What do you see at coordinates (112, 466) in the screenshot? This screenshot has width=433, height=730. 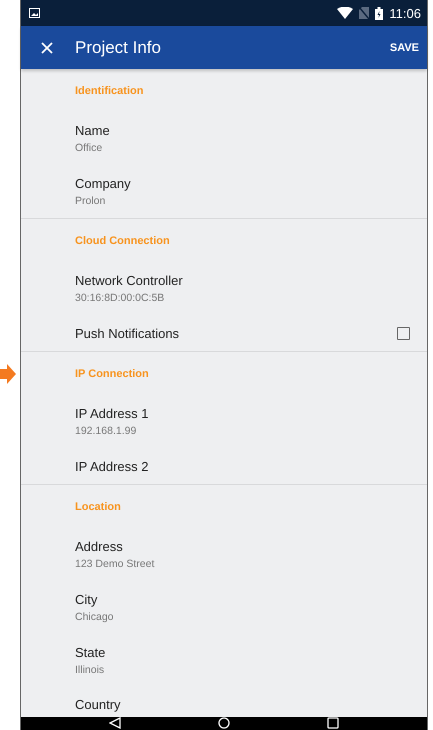 I see `item-label: IP Address 2` at bounding box center [112, 466].